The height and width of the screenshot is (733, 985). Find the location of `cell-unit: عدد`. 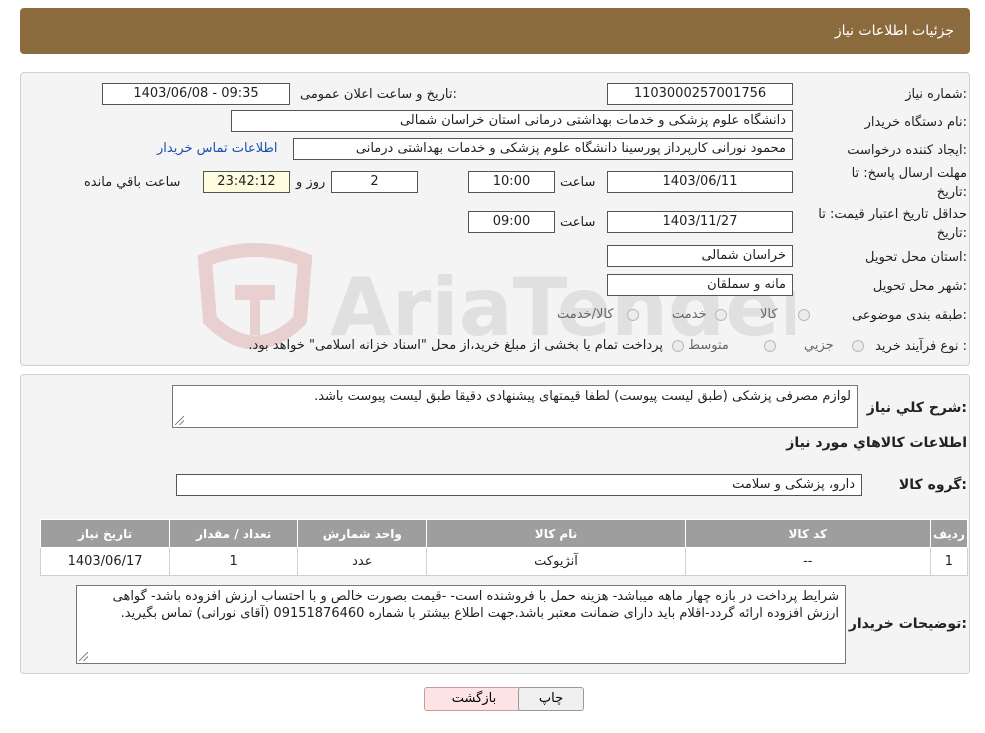

cell-unit: عدد is located at coordinates (362, 561).